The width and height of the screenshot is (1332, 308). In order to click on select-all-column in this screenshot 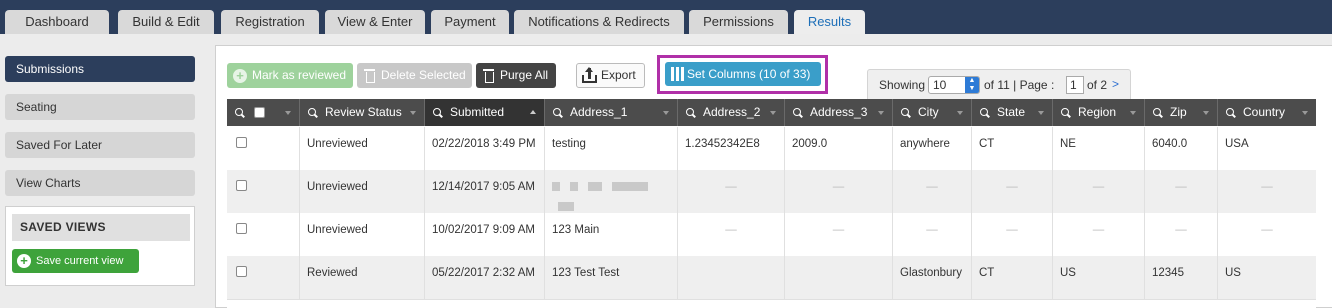, I will do `click(263, 112)`.